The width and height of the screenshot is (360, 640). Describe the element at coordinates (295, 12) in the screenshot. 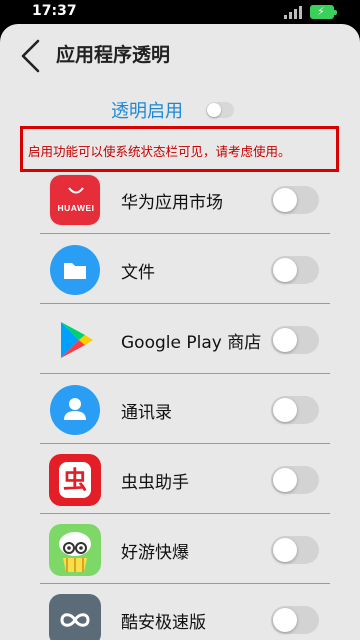

I see `signal-icon` at that location.